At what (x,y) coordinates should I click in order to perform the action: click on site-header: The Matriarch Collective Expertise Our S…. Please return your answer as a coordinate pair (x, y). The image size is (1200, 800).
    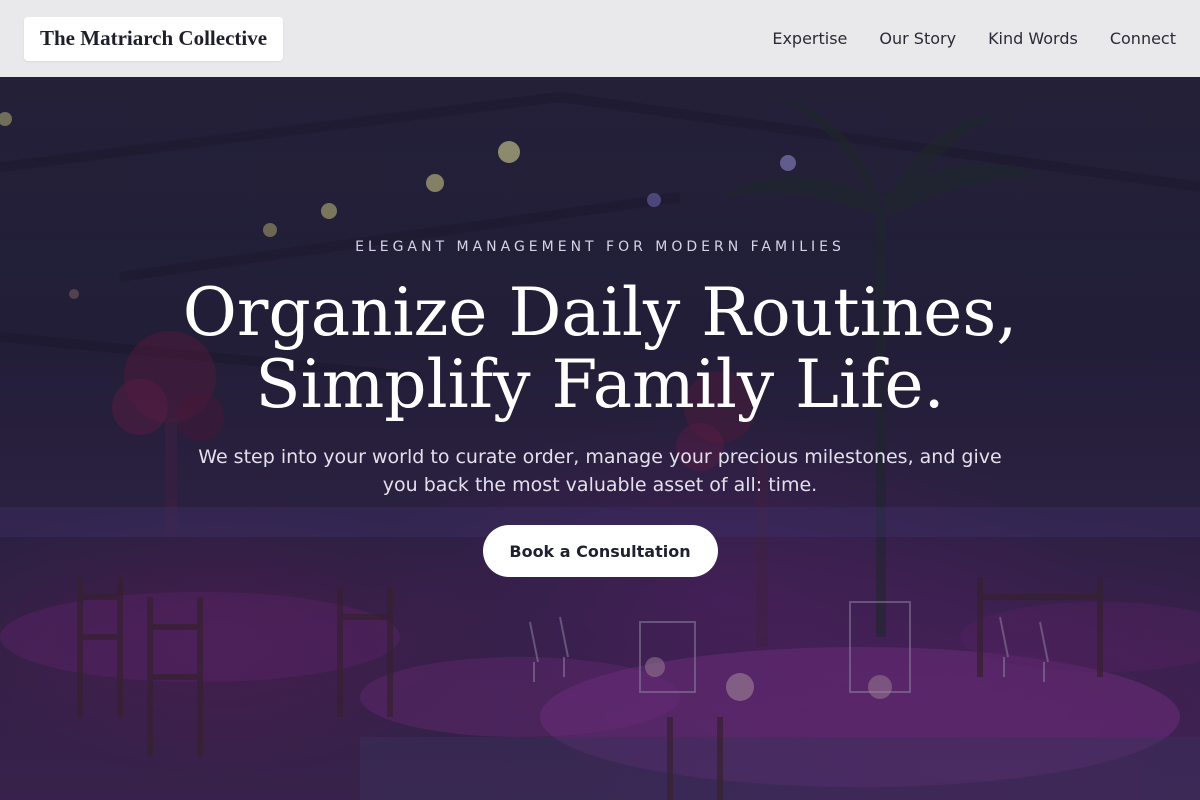
    Looking at the image, I should click on (600, 38).